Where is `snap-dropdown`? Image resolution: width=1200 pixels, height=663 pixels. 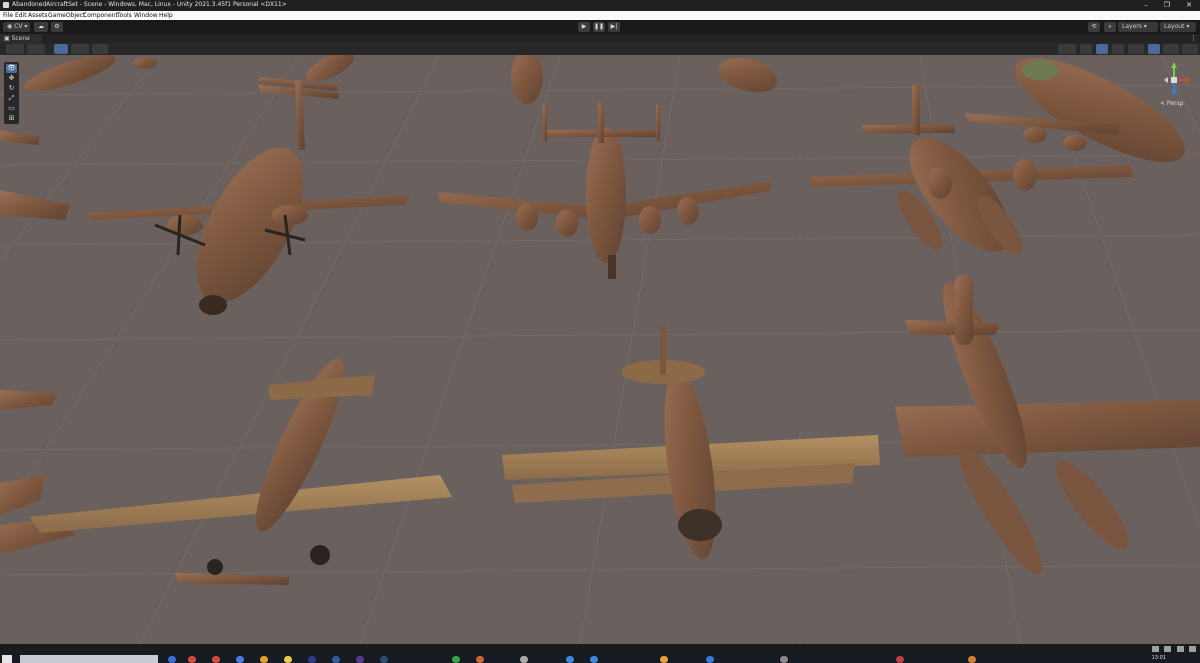
snap-dropdown is located at coordinates (80, 49).